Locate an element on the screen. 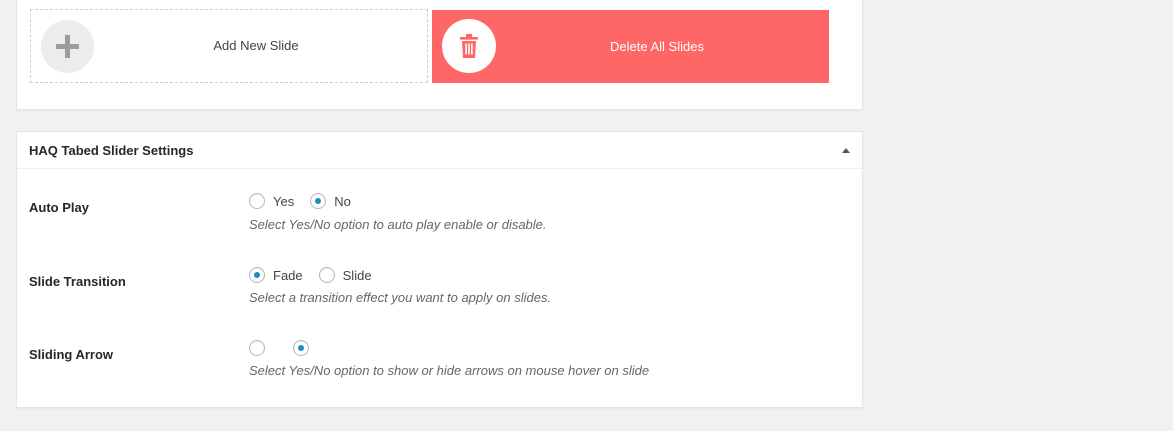  settings-panel-header: HAQ Tabed Slider Settings is located at coordinates (439, 150).